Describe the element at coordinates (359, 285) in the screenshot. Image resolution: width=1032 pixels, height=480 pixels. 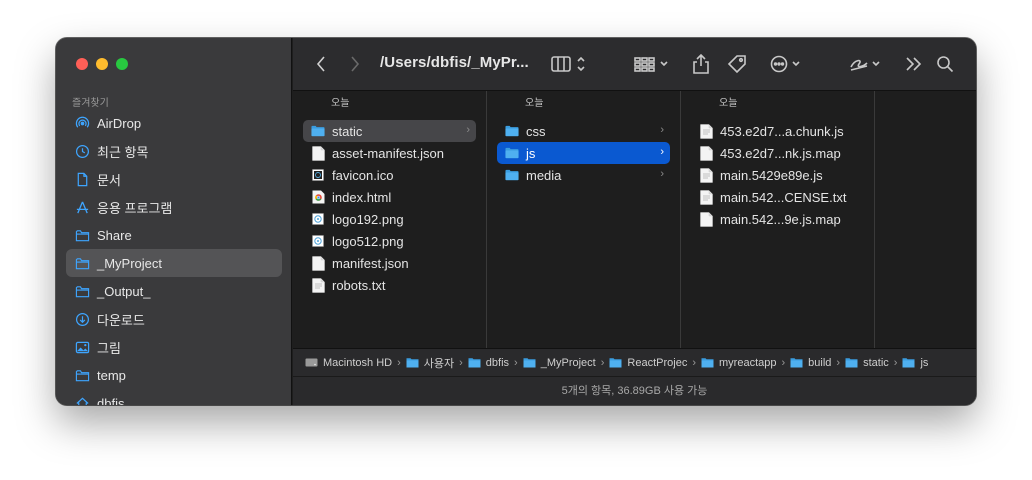
I see `item-name: robots.txt` at that location.